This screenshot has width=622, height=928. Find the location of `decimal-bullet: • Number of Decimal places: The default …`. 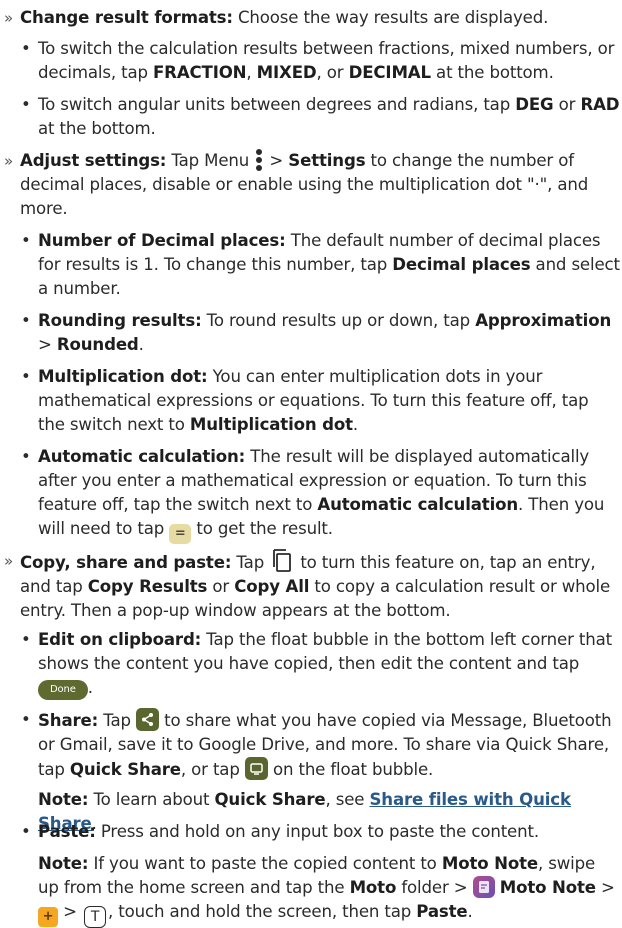

decimal-bullet: • Number of Decimal places: The default … is located at coordinates (320, 264).